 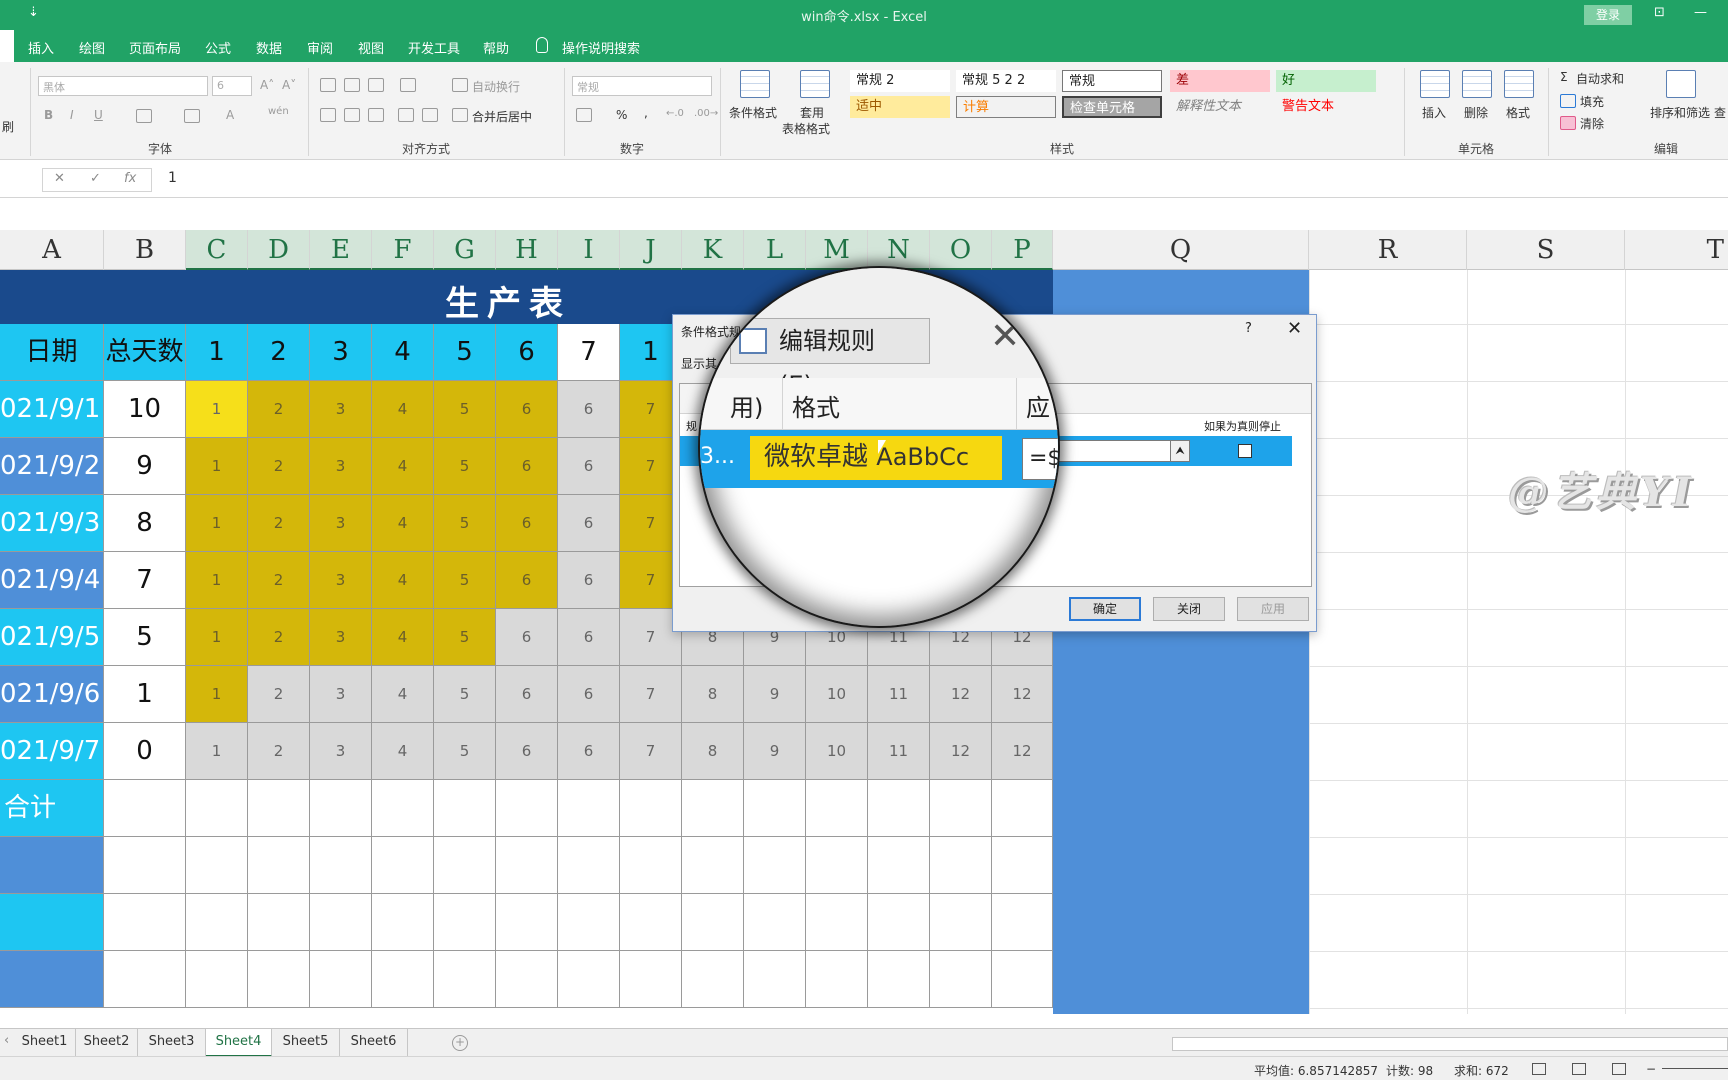 I want to click on style-warning: 警告文本, so click(x=1326, y=107).